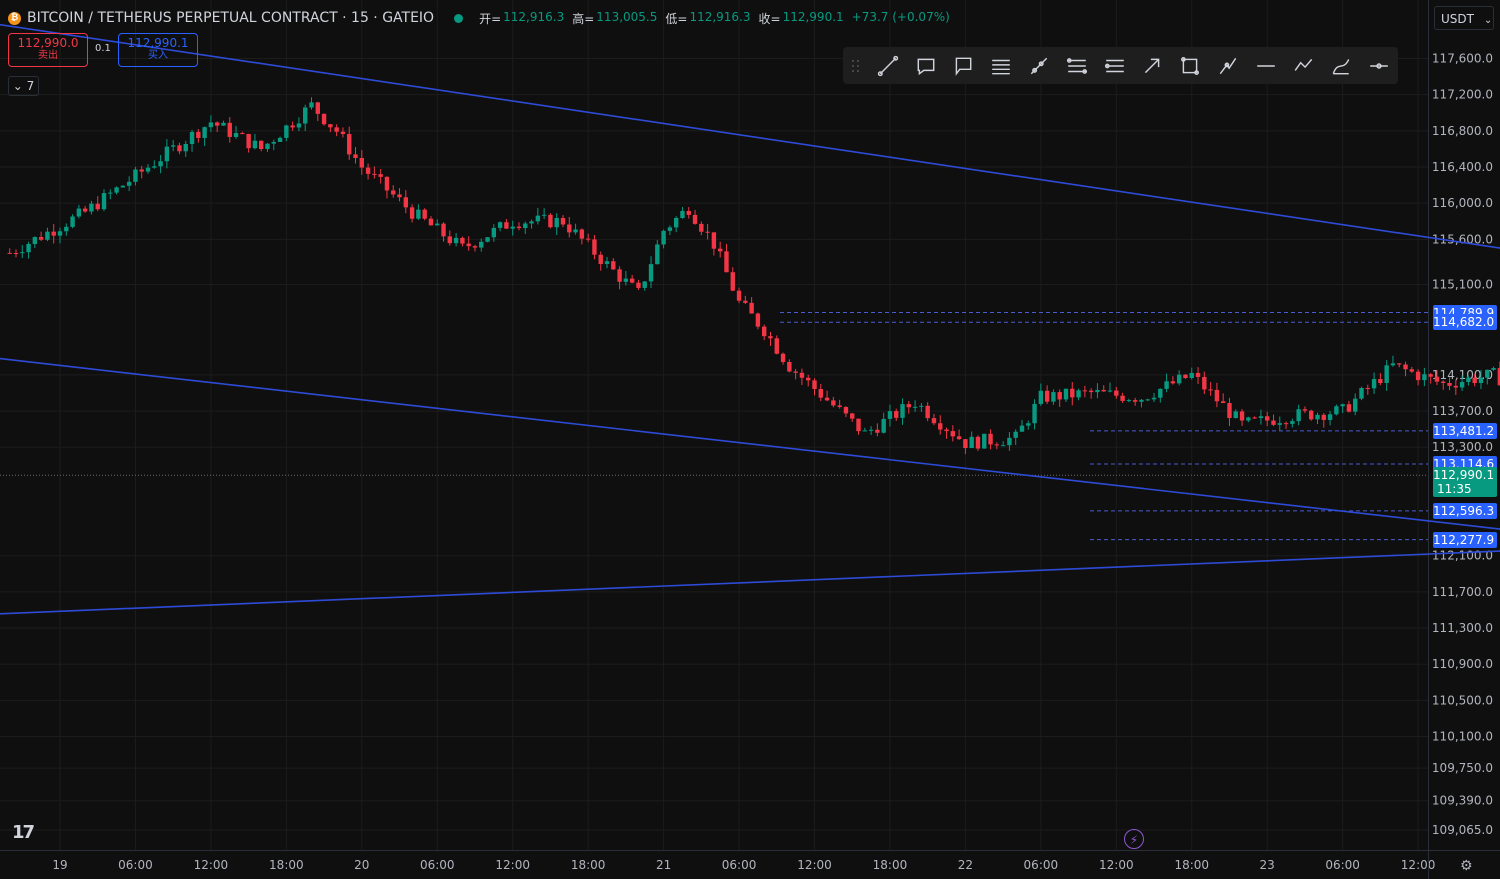 The image size is (1500, 879). Describe the element at coordinates (1462, 664) in the screenshot. I see `y-axis-tick-label: 110,900.0` at that location.